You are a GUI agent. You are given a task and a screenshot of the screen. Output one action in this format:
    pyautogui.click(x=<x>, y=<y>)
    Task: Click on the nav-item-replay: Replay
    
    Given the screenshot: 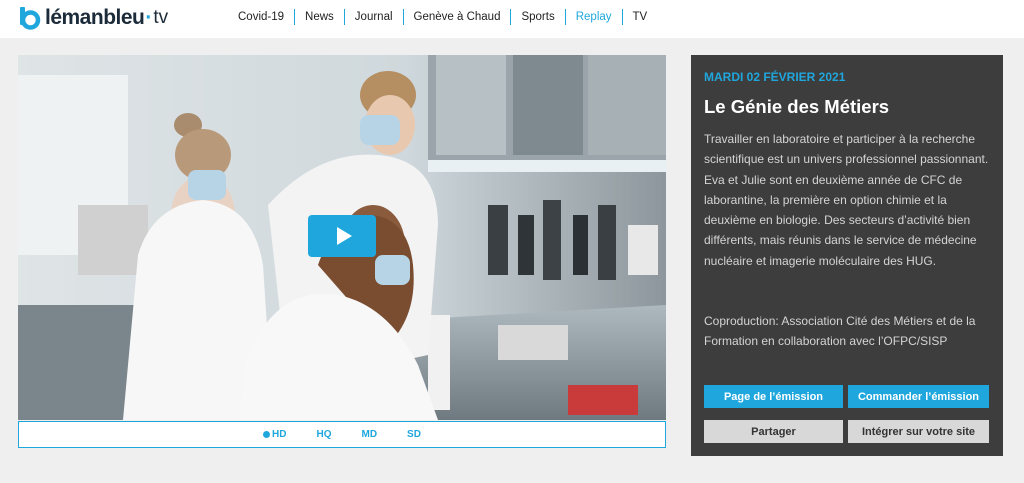 What is the action you would take?
    pyautogui.click(x=594, y=17)
    